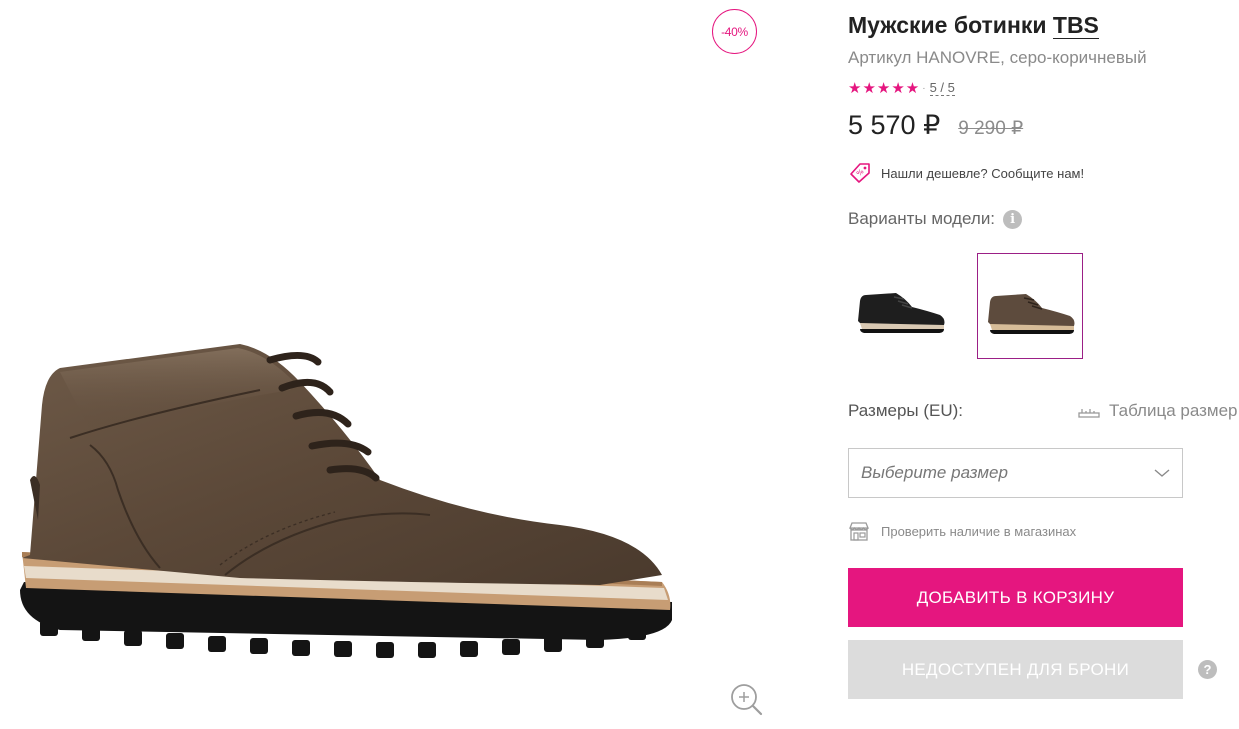 This screenshot has width=1239, height=729. Describe the element at coordinates (983, 173) in the screenshot. I see `found-cheaper-text: Нашли дешевле? Сообщите нам!` at that location.